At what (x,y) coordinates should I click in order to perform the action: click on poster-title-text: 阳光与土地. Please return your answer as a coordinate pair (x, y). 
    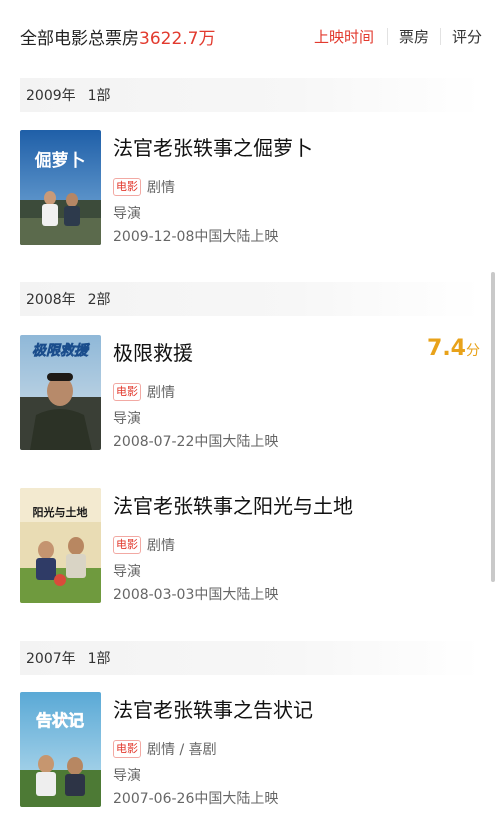
    Looking at the image, I should click on (60, 512).